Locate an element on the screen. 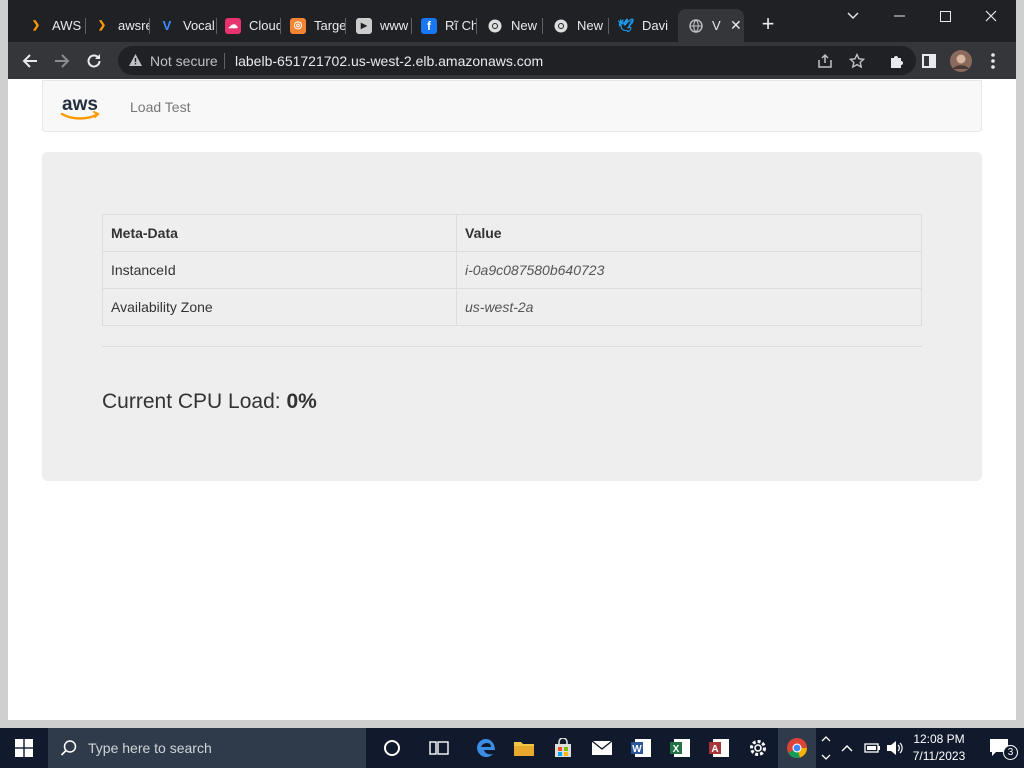  svg-text: A is located at coordinates (714, 749).